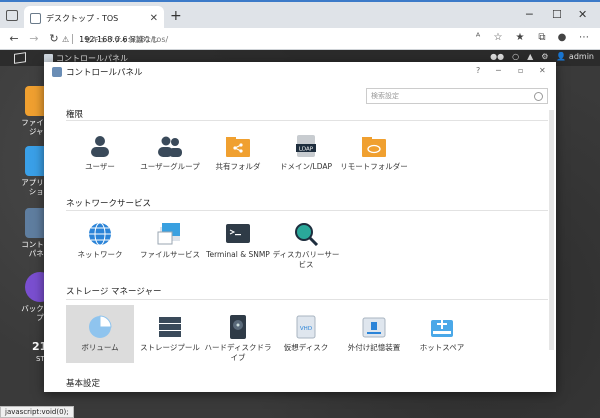 This screenshot has height=418, width=600. I want to click on item-label: ネットワーク, so click(100, 254).